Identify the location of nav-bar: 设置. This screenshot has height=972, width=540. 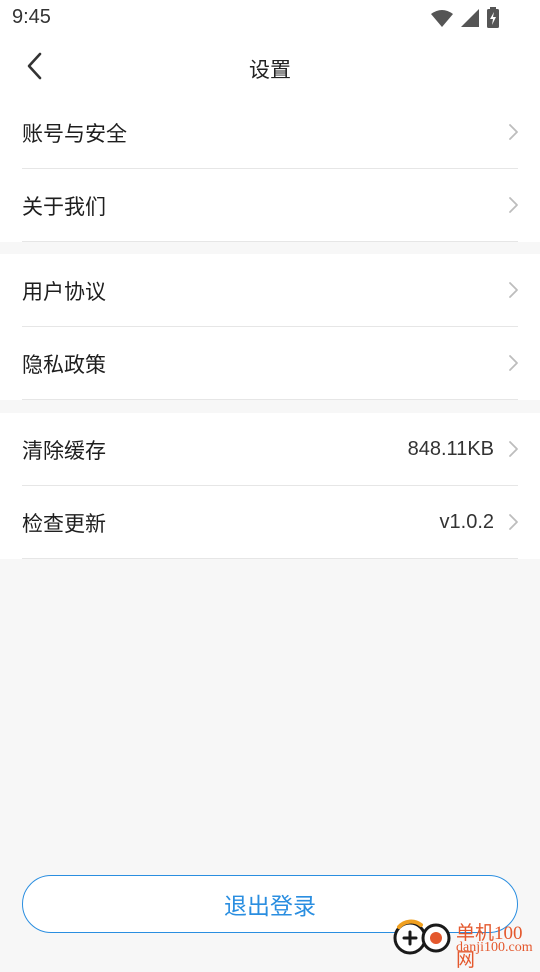
(270, 66).